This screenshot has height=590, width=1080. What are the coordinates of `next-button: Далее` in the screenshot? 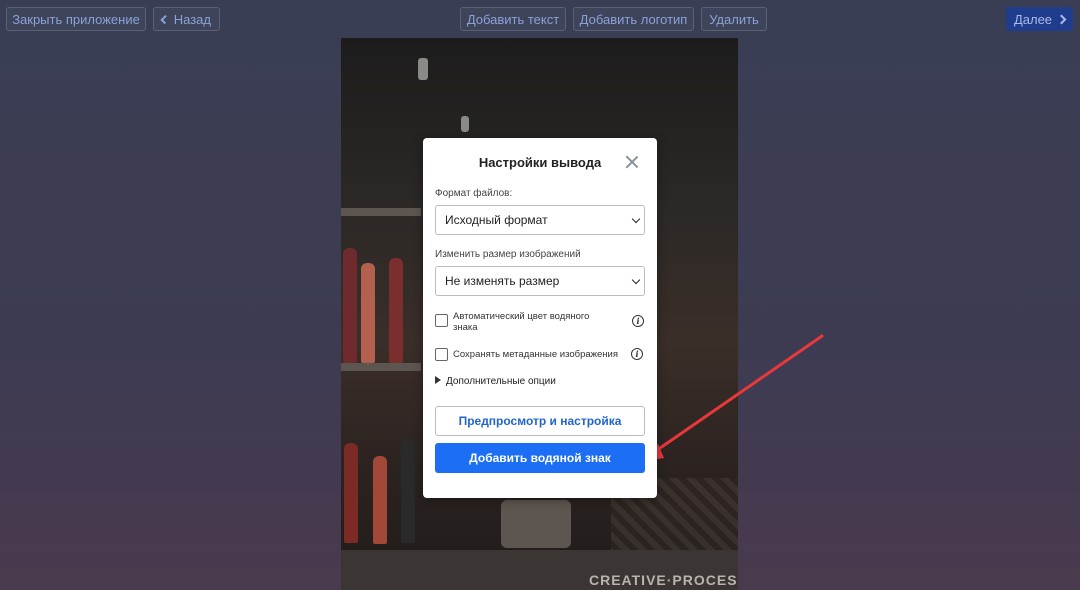 It's located at (1039, 19).